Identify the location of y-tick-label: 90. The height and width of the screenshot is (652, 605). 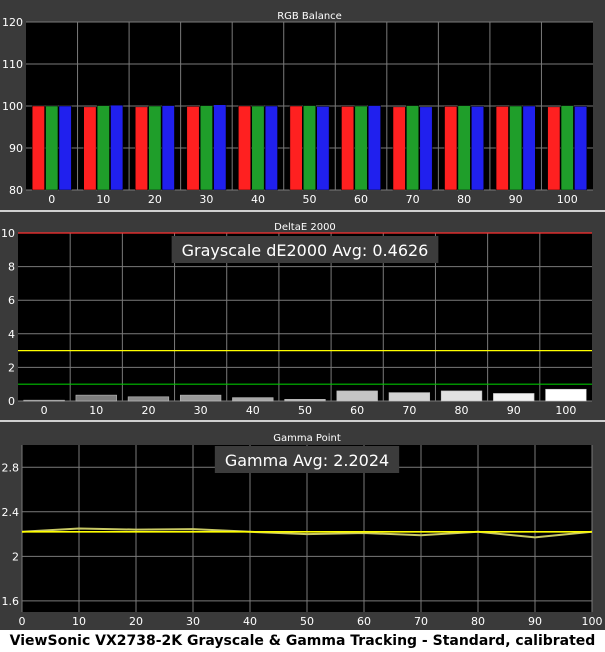
(16, 148).